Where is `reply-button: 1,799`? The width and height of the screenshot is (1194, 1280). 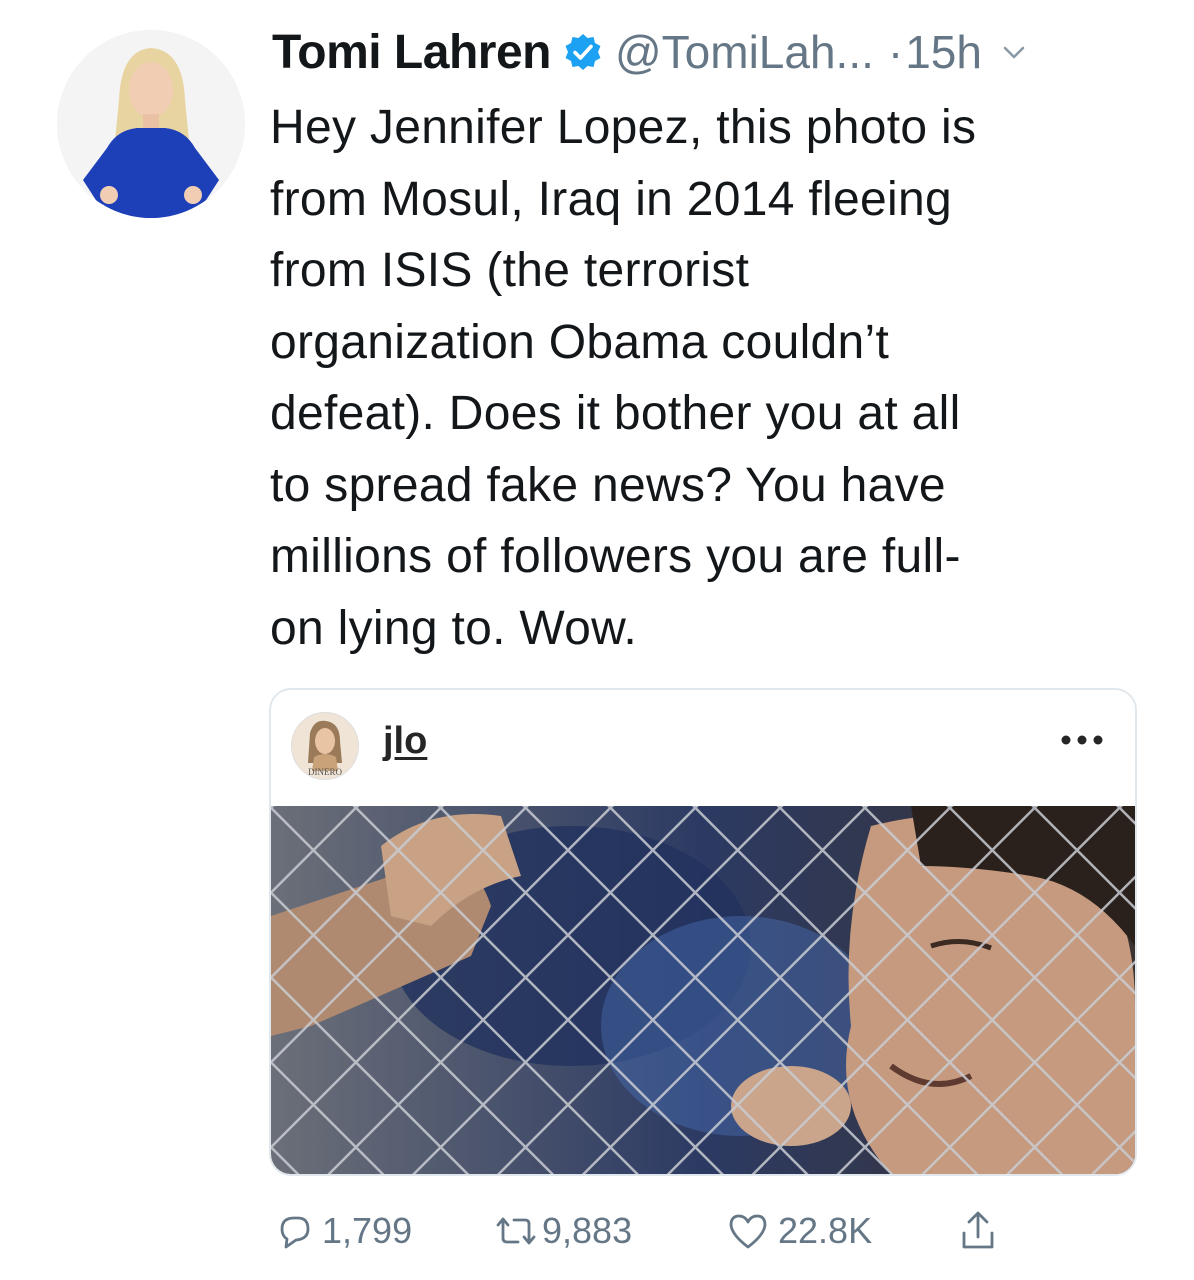 reply-button: 1,799 is located at coordinates (343, 1231).